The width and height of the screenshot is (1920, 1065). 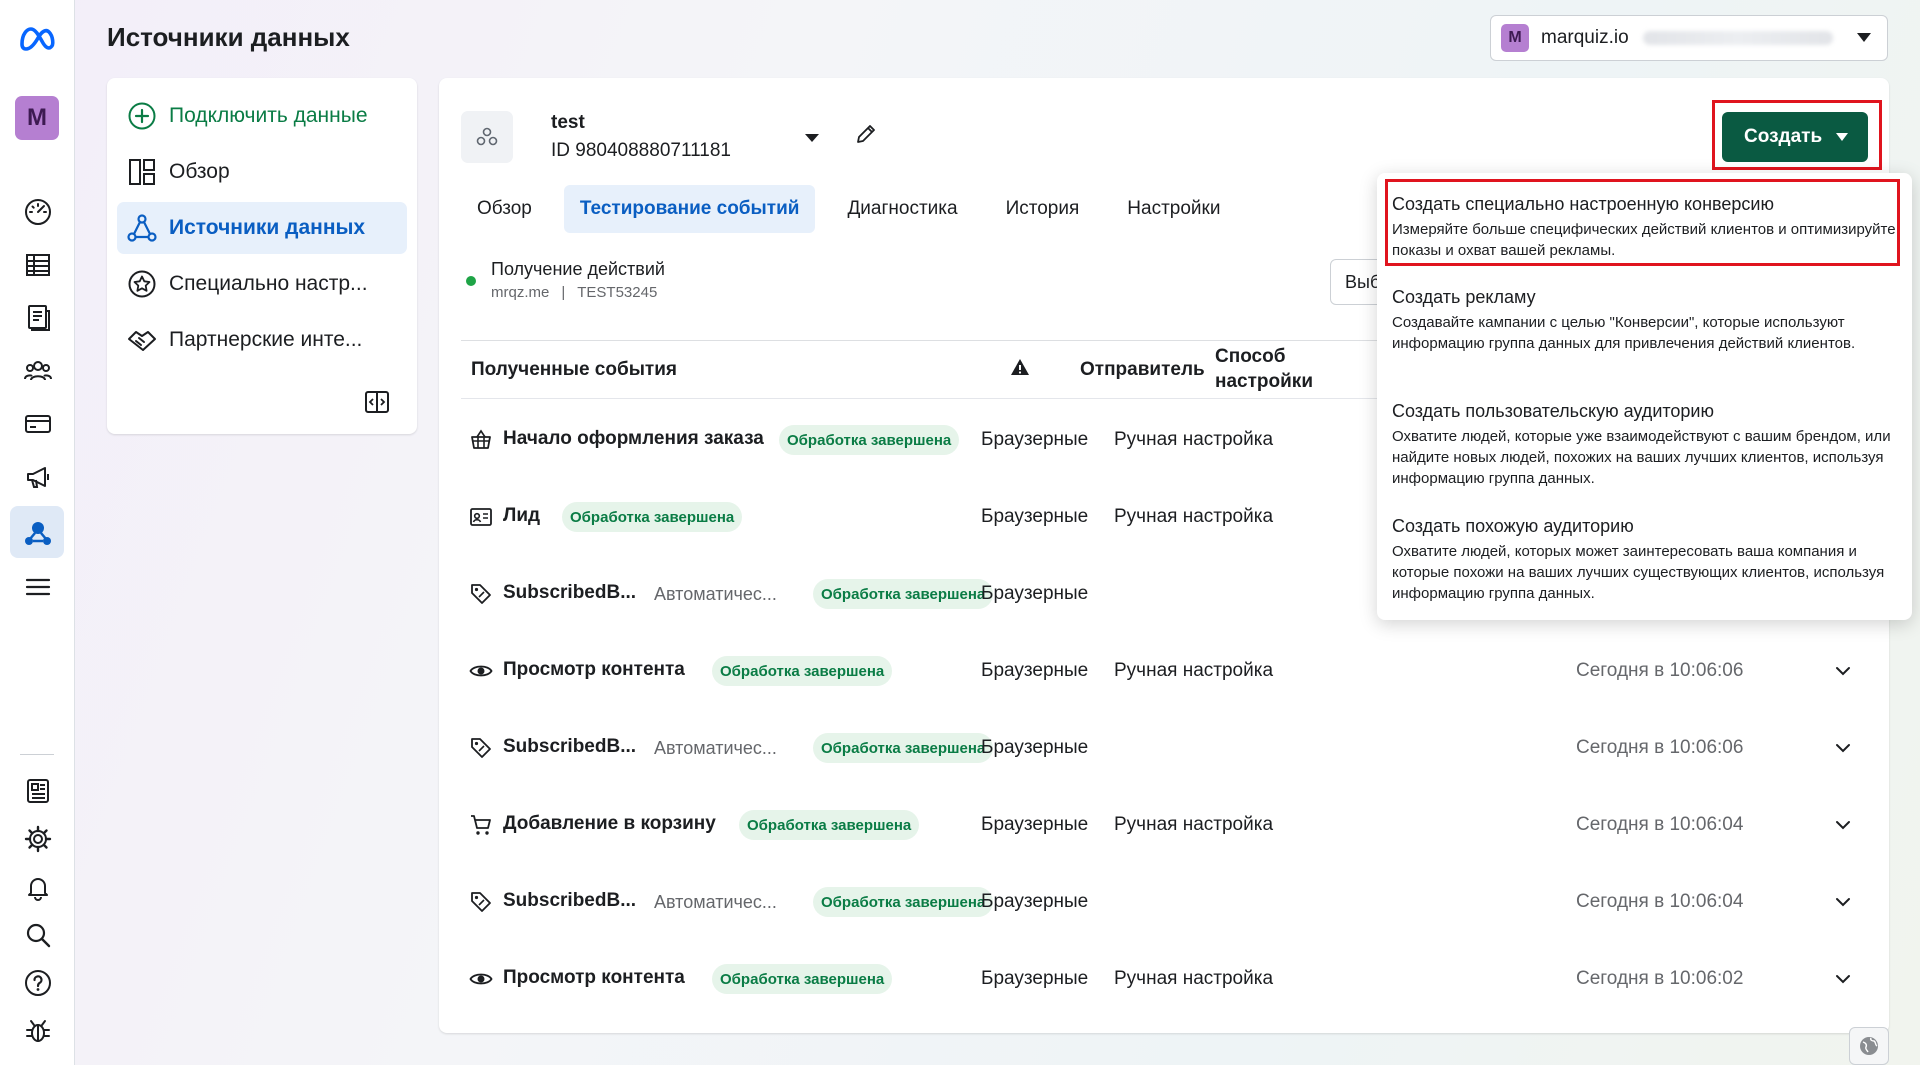 I want to click on create-button: Создать, so click(x=1795, y=137).